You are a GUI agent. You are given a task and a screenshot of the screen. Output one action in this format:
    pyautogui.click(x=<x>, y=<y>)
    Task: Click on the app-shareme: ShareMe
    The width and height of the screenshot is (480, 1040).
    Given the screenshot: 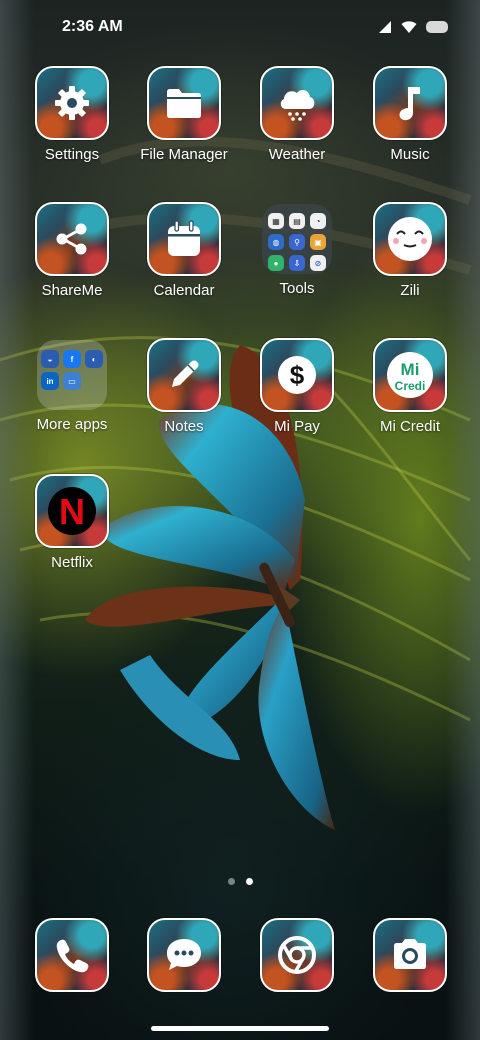 What is the action you would take?
    pyautogui.click(x=72, y=260)
    